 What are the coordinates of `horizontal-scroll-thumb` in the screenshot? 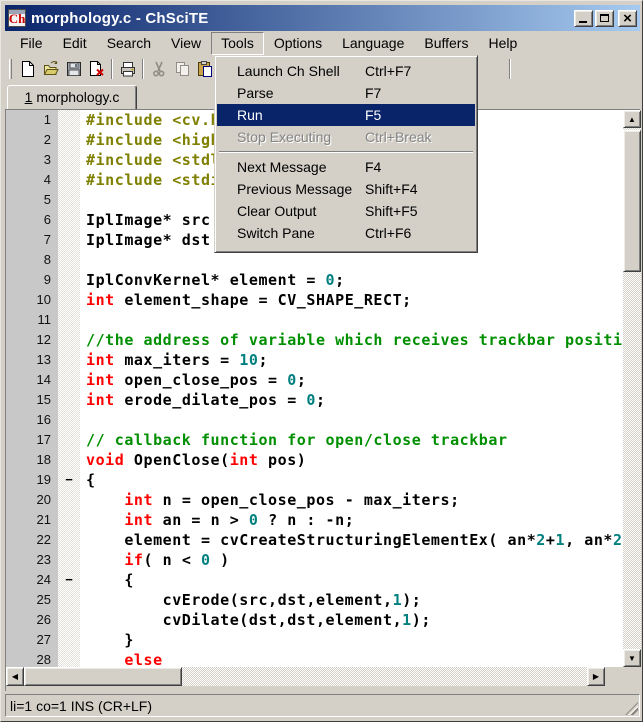 It's located at (103, 676).